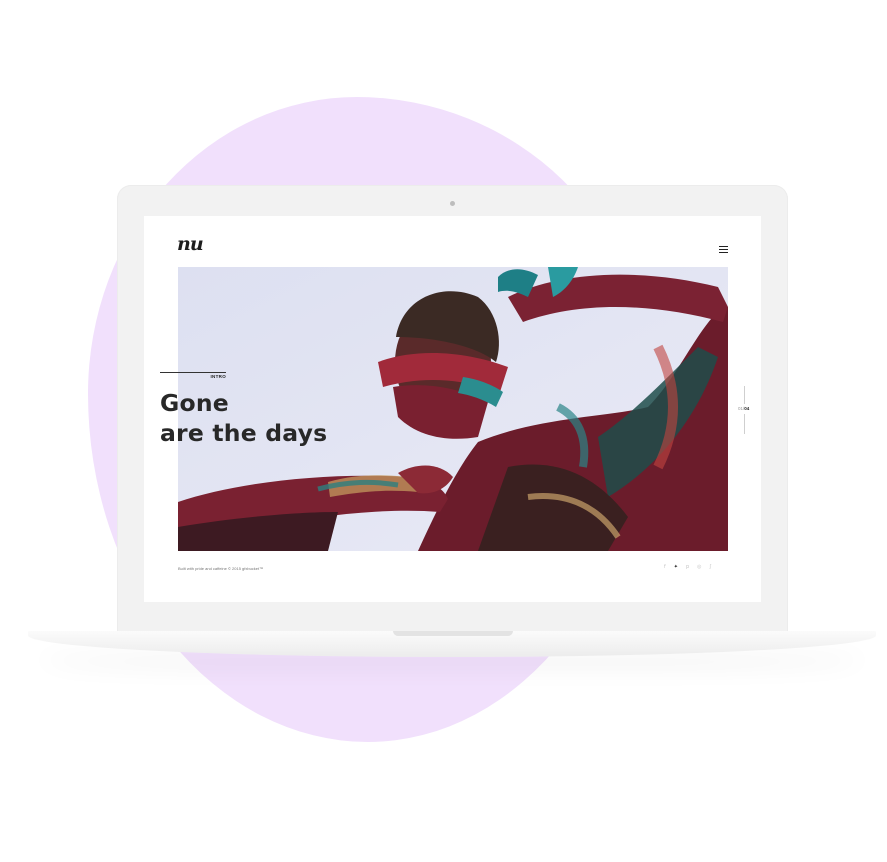 This screenshot has height=862, width=887. Describe the element at coordinates (190, 244) in the screenshot. I see `site-logo: nu` at that location.